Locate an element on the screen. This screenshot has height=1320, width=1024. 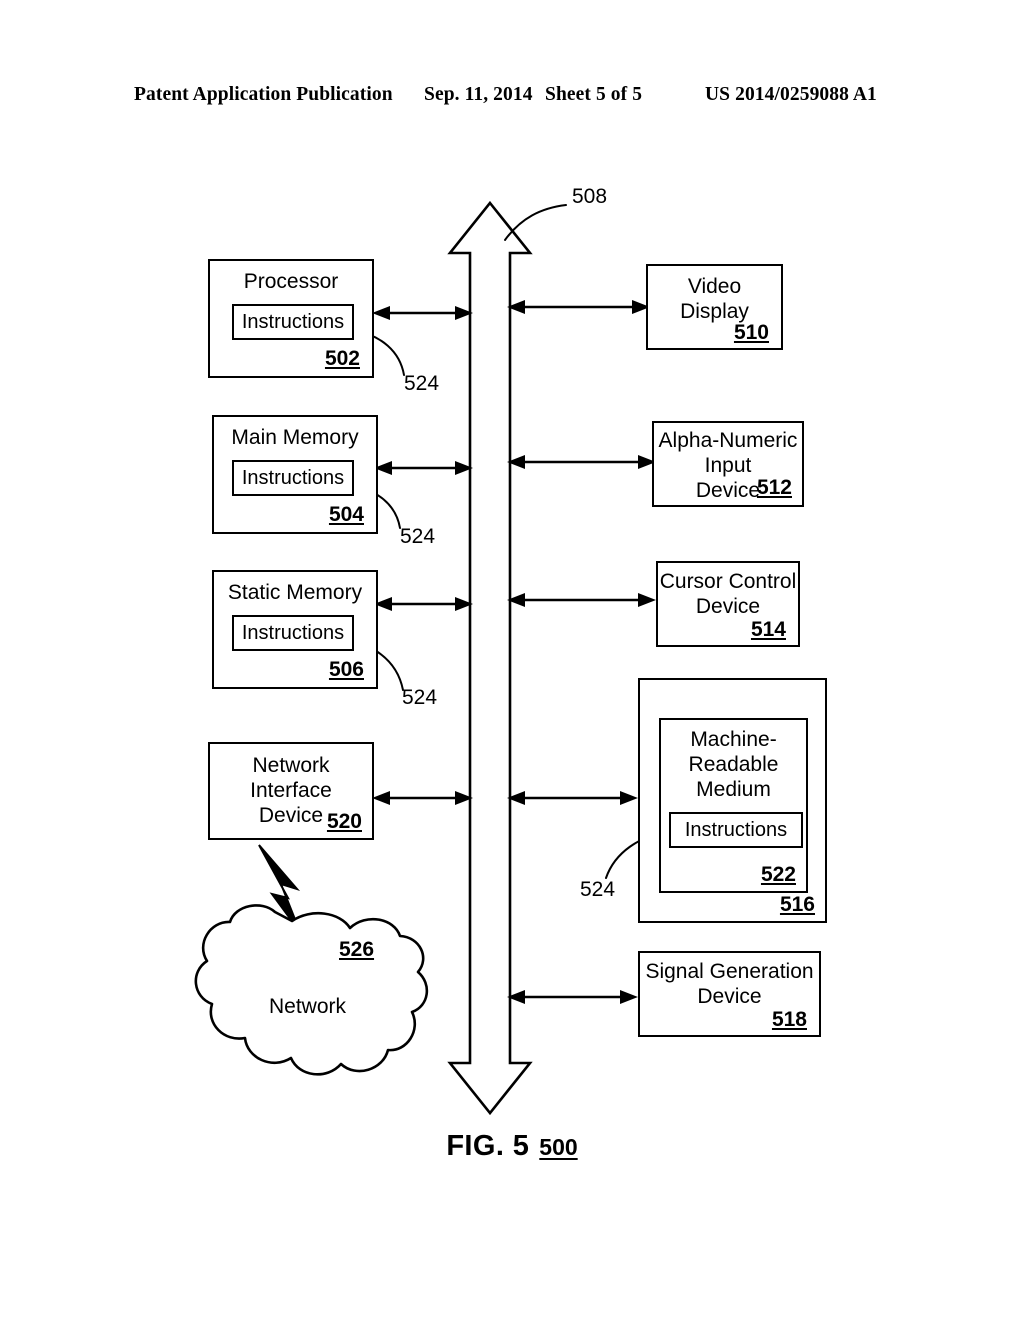
connector-bus-alpha-numeric-input is located at coordinates (581, 462).